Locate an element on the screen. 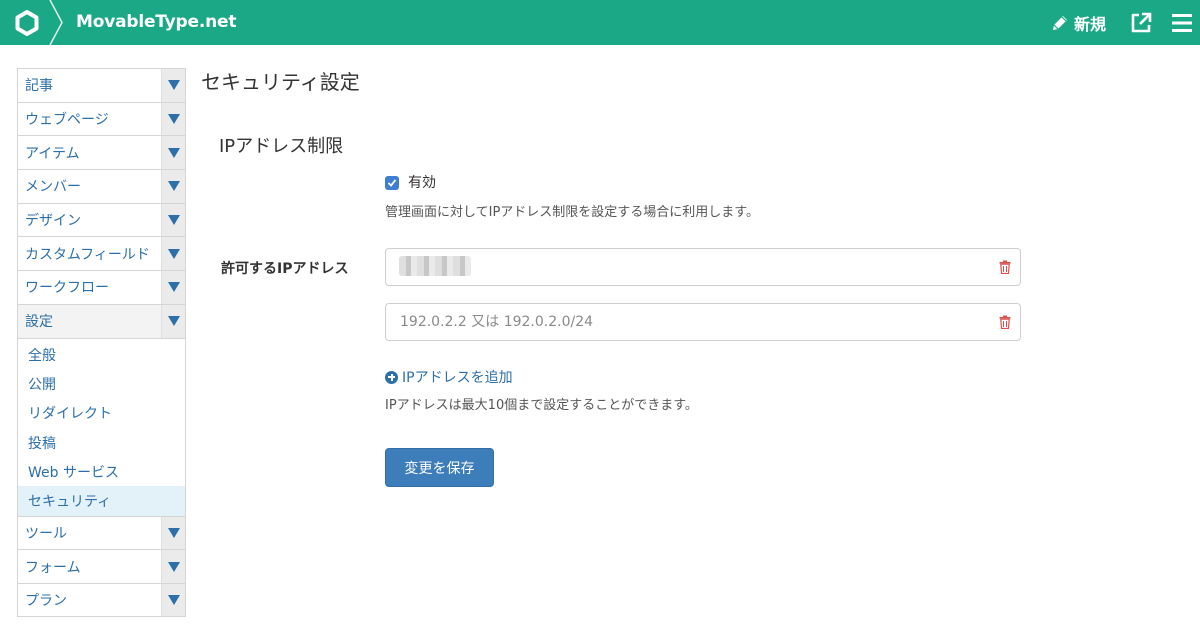 Image resolution: width=1200 pixels, height=624 pixels. sidebar-item-label: デザイン is located at coordinates (53, 221).